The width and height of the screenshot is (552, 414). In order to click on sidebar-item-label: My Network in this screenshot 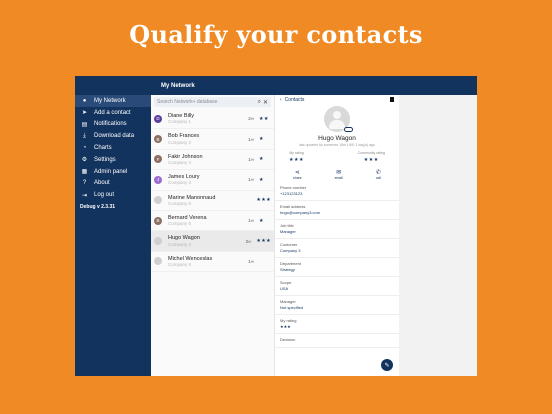, I will do `click(110, 100)`.